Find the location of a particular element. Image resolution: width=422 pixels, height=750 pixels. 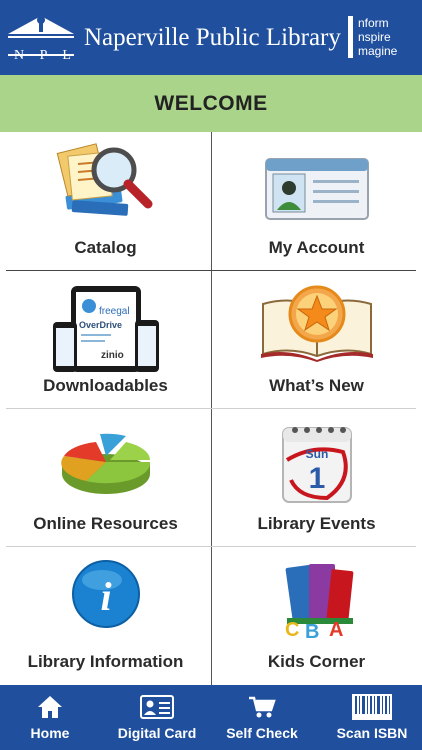

tile-label: Library Information is located at coordinates (105, 661).